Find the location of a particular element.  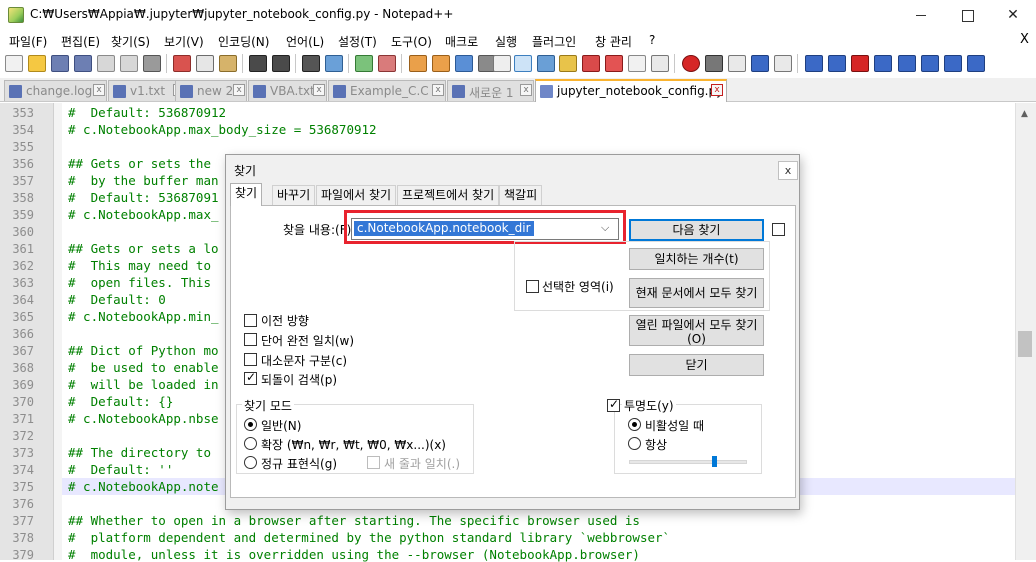

code-line: # Default: 0 is located at coordinates (117, 299).